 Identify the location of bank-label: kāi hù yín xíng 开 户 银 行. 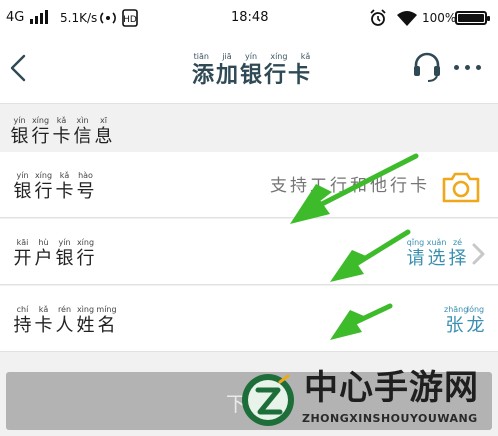
(54, 253).